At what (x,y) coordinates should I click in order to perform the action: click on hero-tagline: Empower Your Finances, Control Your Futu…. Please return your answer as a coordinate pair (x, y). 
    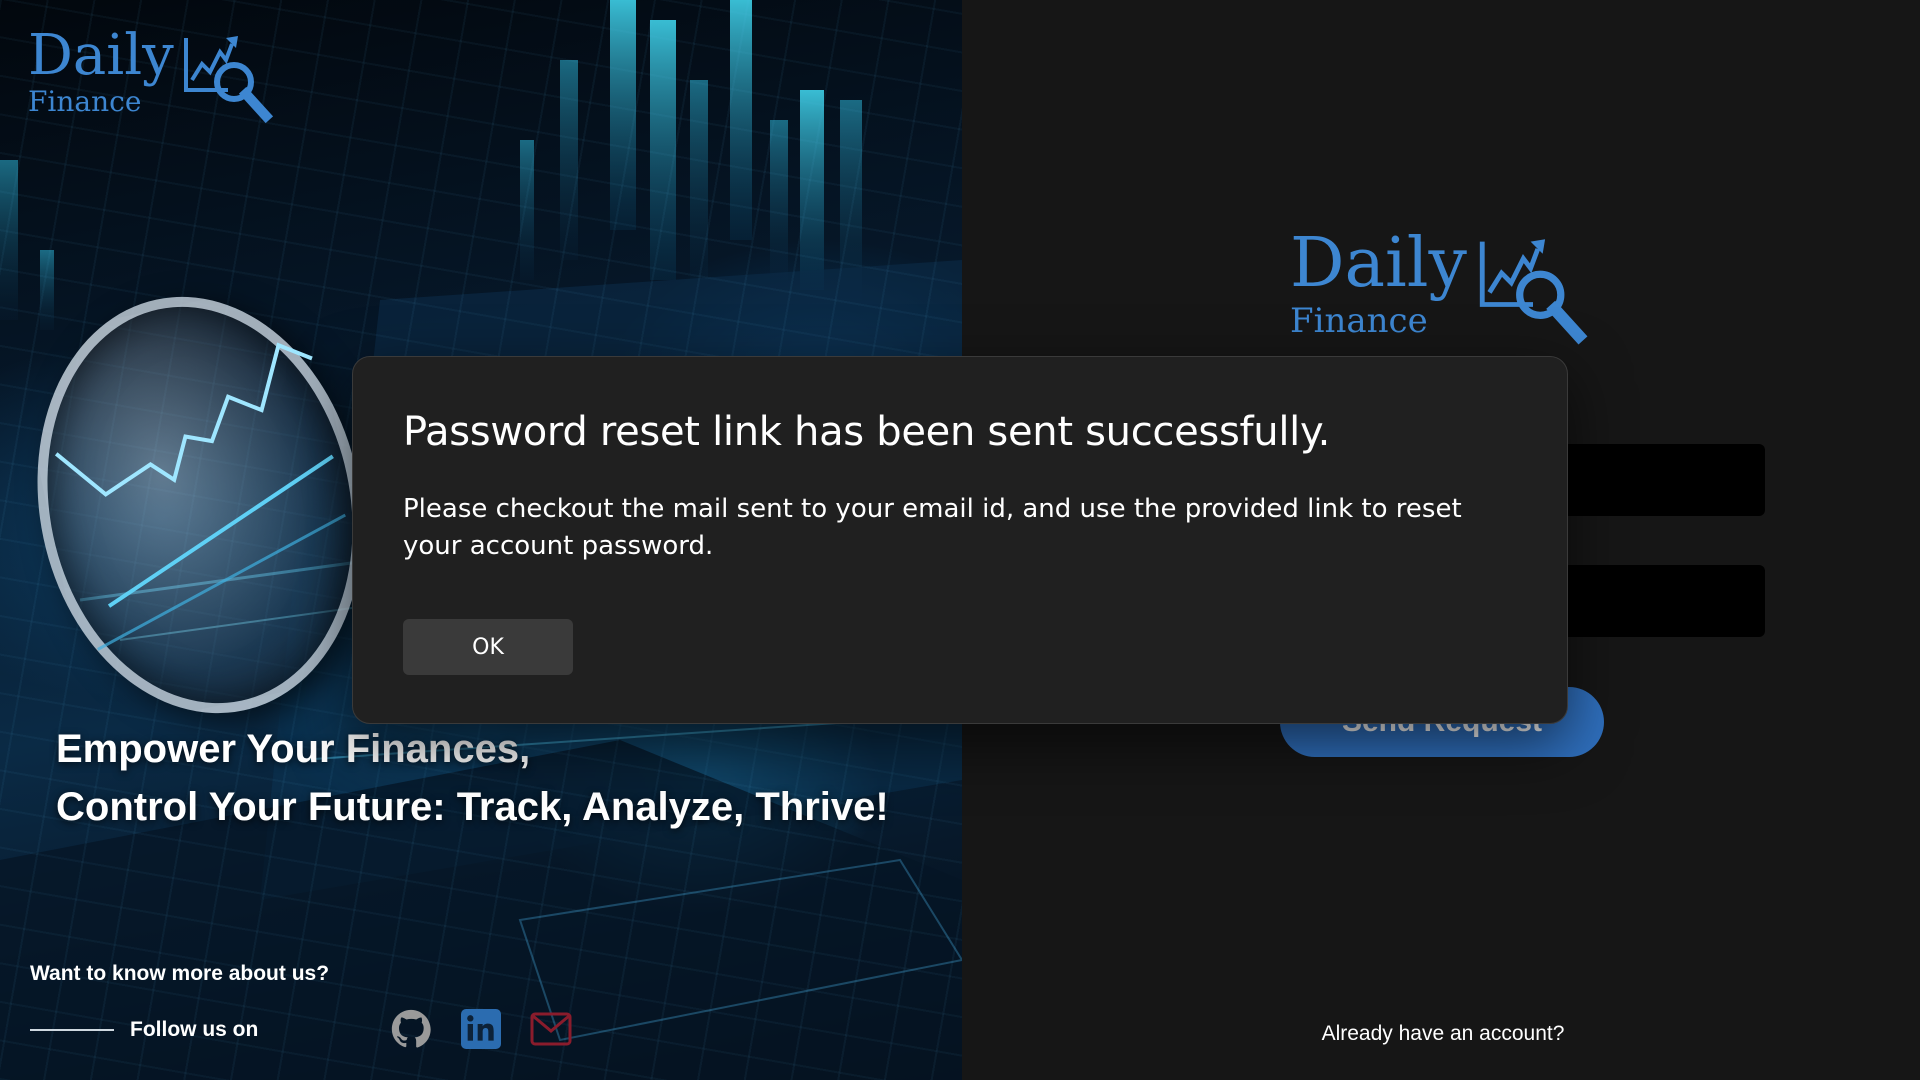
    Looking at the image, I should click on (472, 778).